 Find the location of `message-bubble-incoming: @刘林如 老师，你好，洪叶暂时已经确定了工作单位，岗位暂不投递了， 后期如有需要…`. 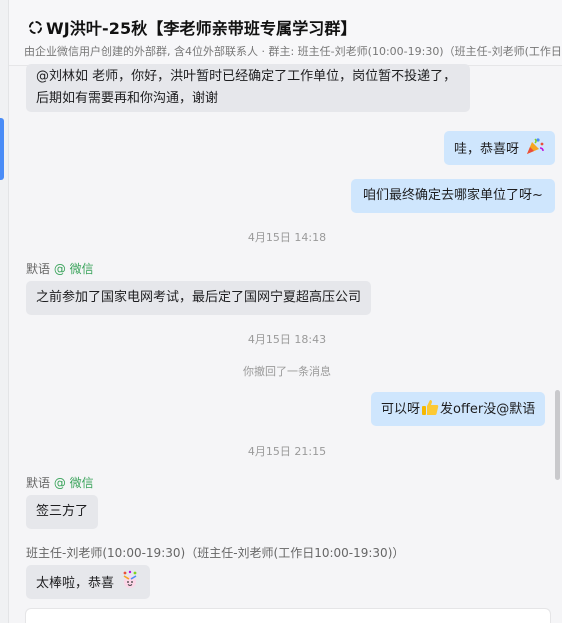

message-bubble-incoming: @刘林如 老师，你好，洪叶暂时已经确定了工作单位，岗位暂不投递了， 后期如有需要… is located at coordinates (248, 88).